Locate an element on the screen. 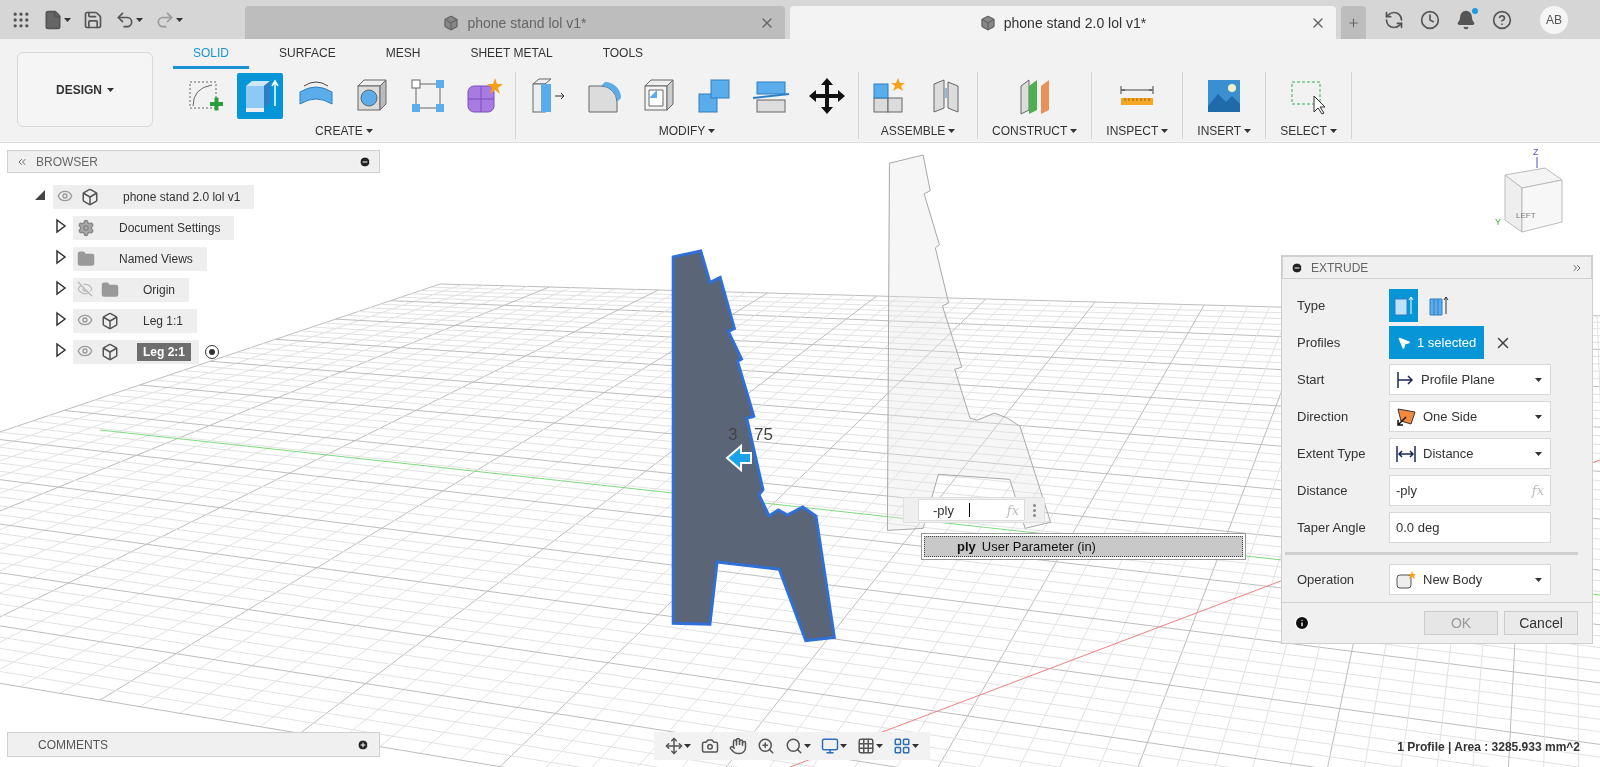 Image resolution: width=1600 pixels, height=767 pixels. suggestion-item: ply User Parameter (in) is located at coordinates (1083, 546).